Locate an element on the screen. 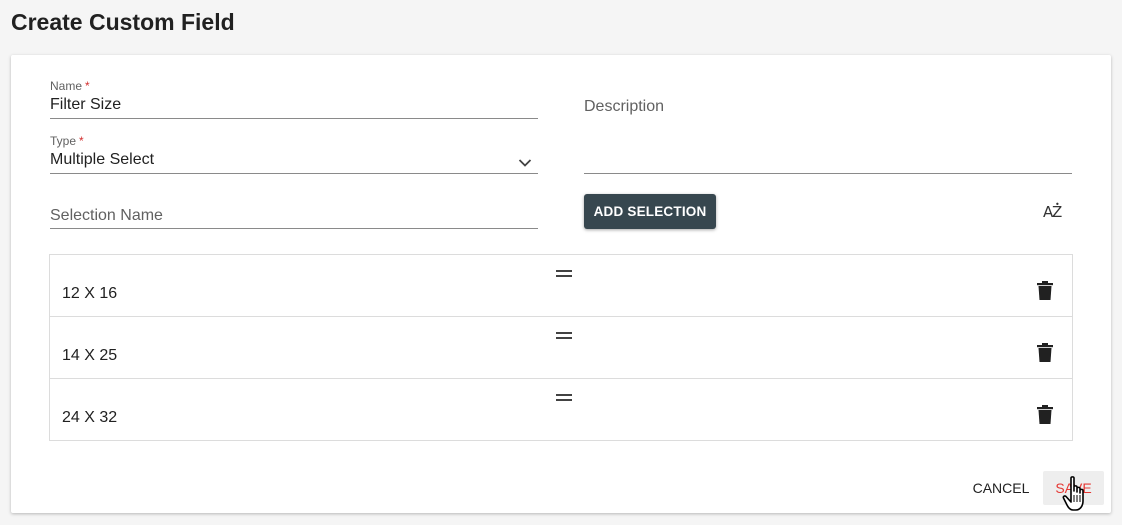 The height and width of the screenshot is (525, 1122). selection-row: 14 X 25 is located at coordinates (561, 348).